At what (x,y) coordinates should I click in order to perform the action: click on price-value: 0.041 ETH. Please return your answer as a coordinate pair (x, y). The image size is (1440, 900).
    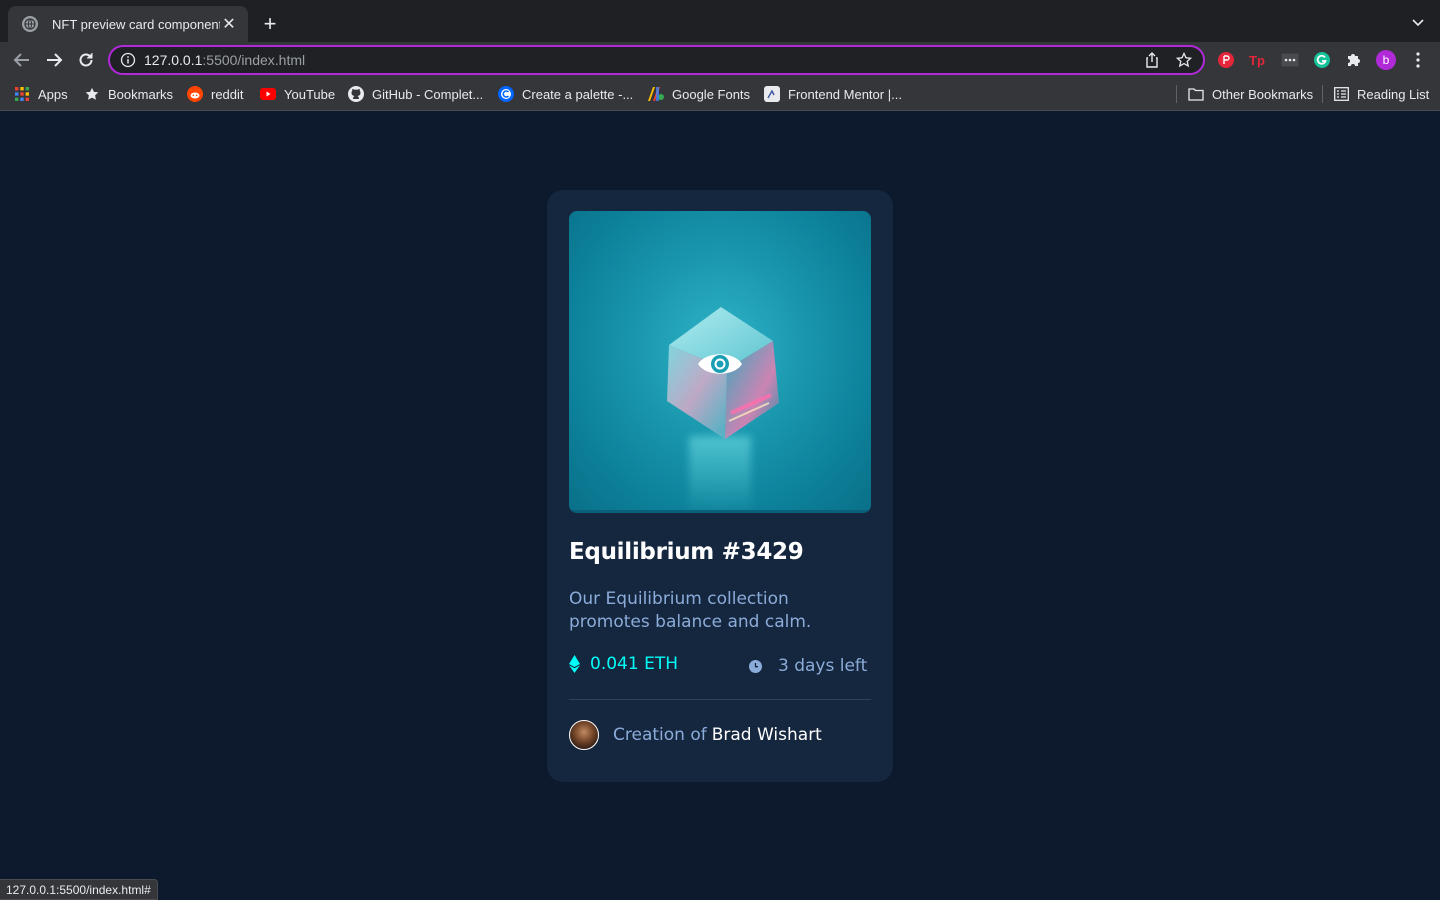
    Looking at the image, I should click on (634, 664).